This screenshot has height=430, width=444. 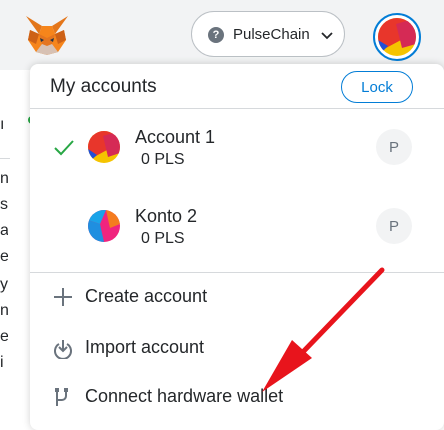 I want to click on menu-title: My accounts, so click(x=103, y=86).